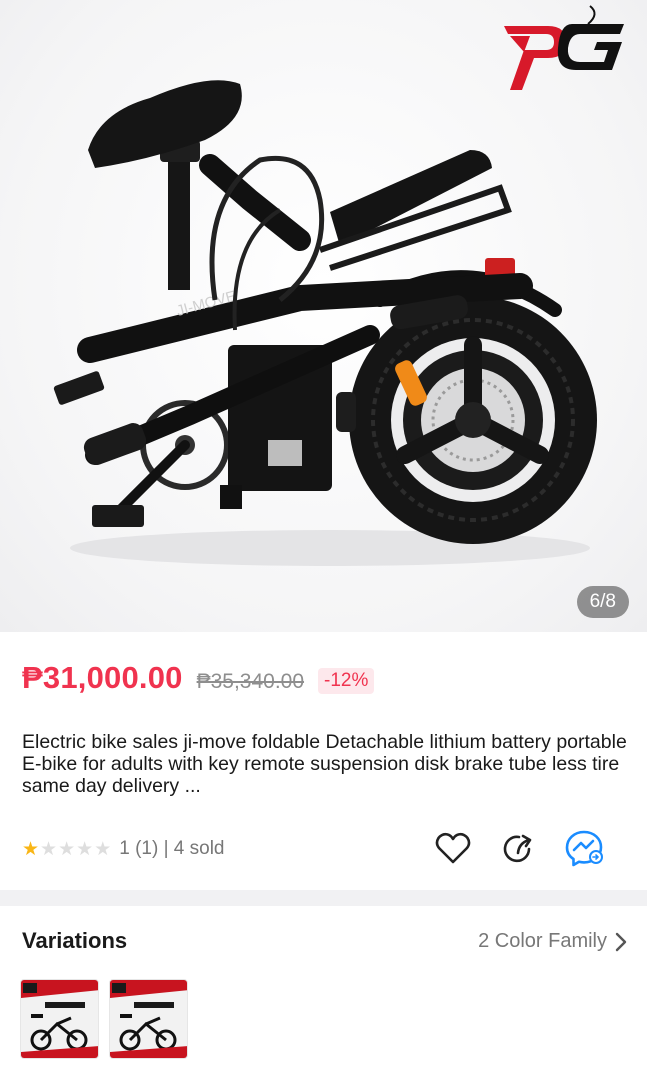  I want to click on original-price: ₱35,340.00, so click(250, 681).